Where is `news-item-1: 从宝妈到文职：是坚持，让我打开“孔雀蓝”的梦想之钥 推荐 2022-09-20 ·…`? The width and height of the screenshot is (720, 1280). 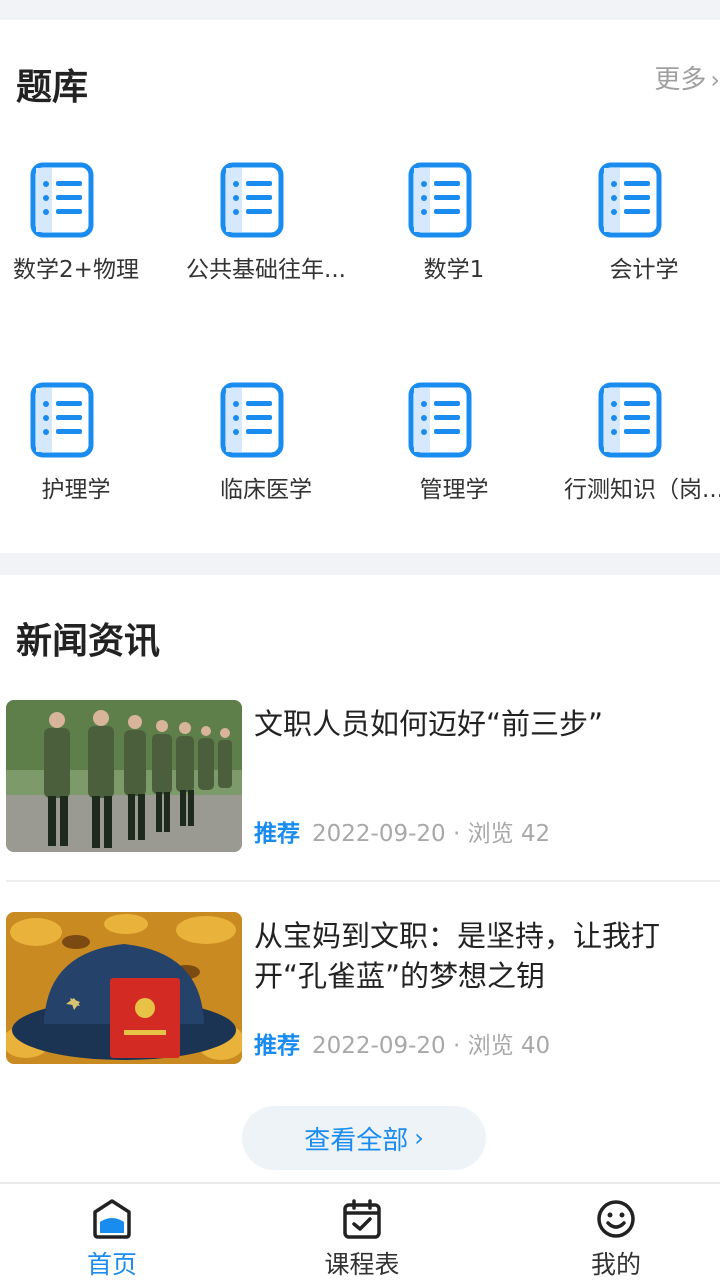
news-item-1: 从宝妈到文职：是坚持，让我打开“孔雀蓝”的梦想之钥 推荐 2022-09-20 ·… is located at coordinates (360, 992).